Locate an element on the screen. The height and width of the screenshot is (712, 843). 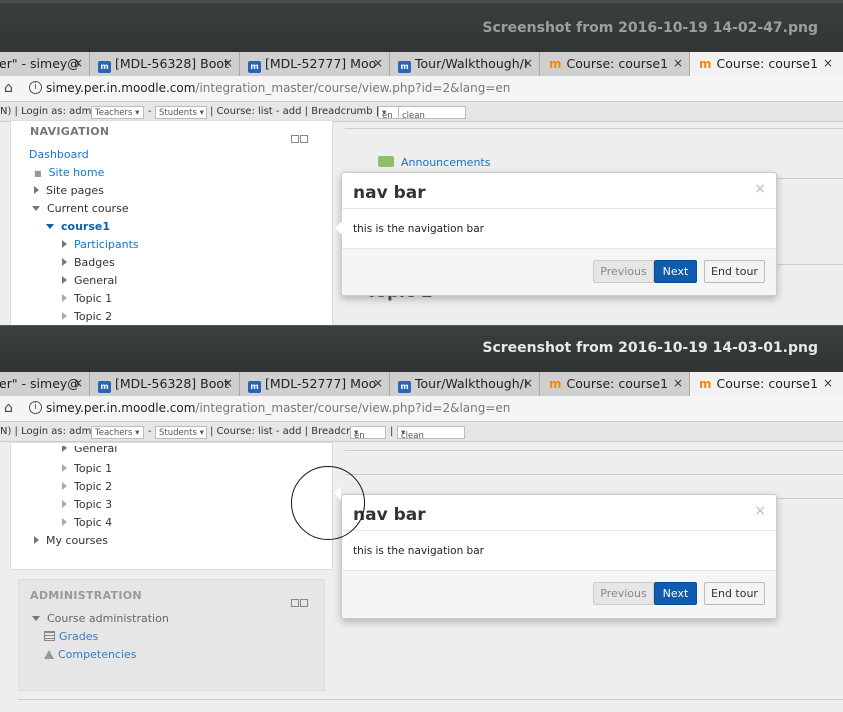
window-titlebar: Screenshot from 2016-10-19 14-02-47.png is located at coordinates (421, 28).